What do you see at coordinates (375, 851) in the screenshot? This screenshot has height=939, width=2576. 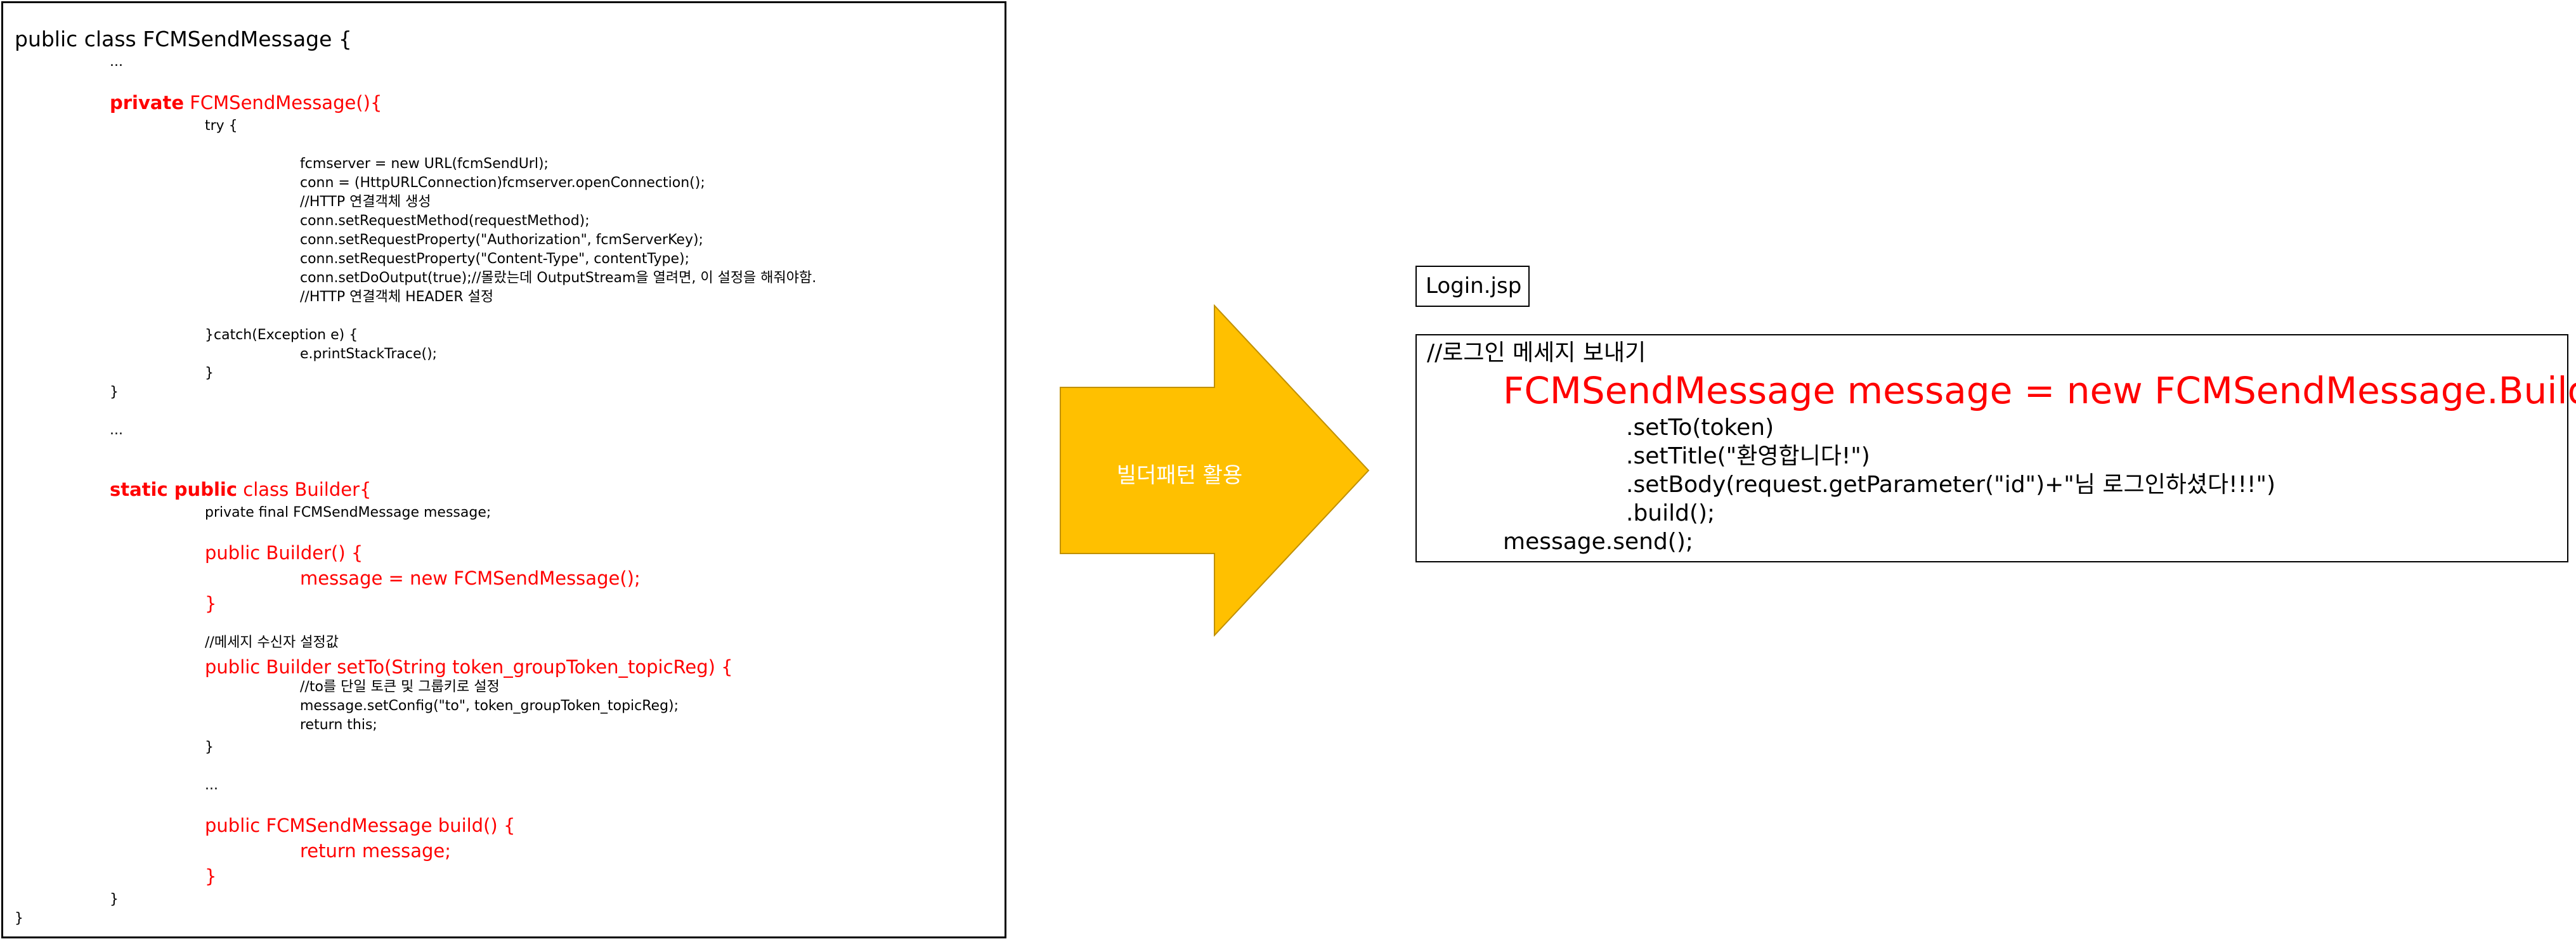 I see `build-method-body-line: return message;` at bounding box center [375, 851].